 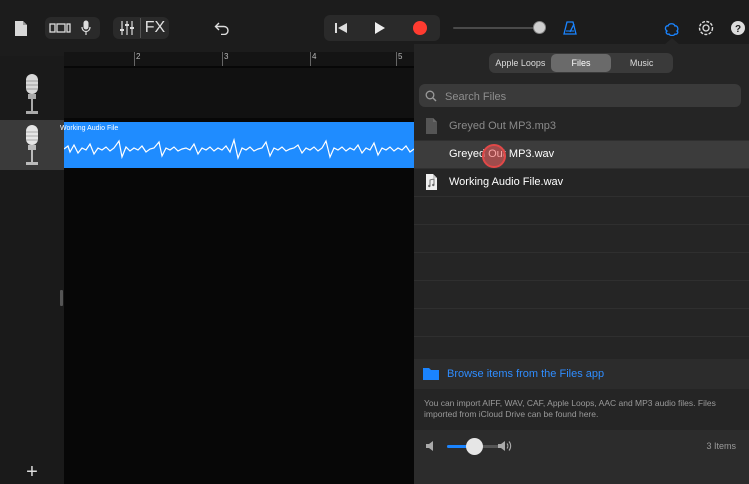 I want to click on popover-arrow, so click(x=672, y=41).